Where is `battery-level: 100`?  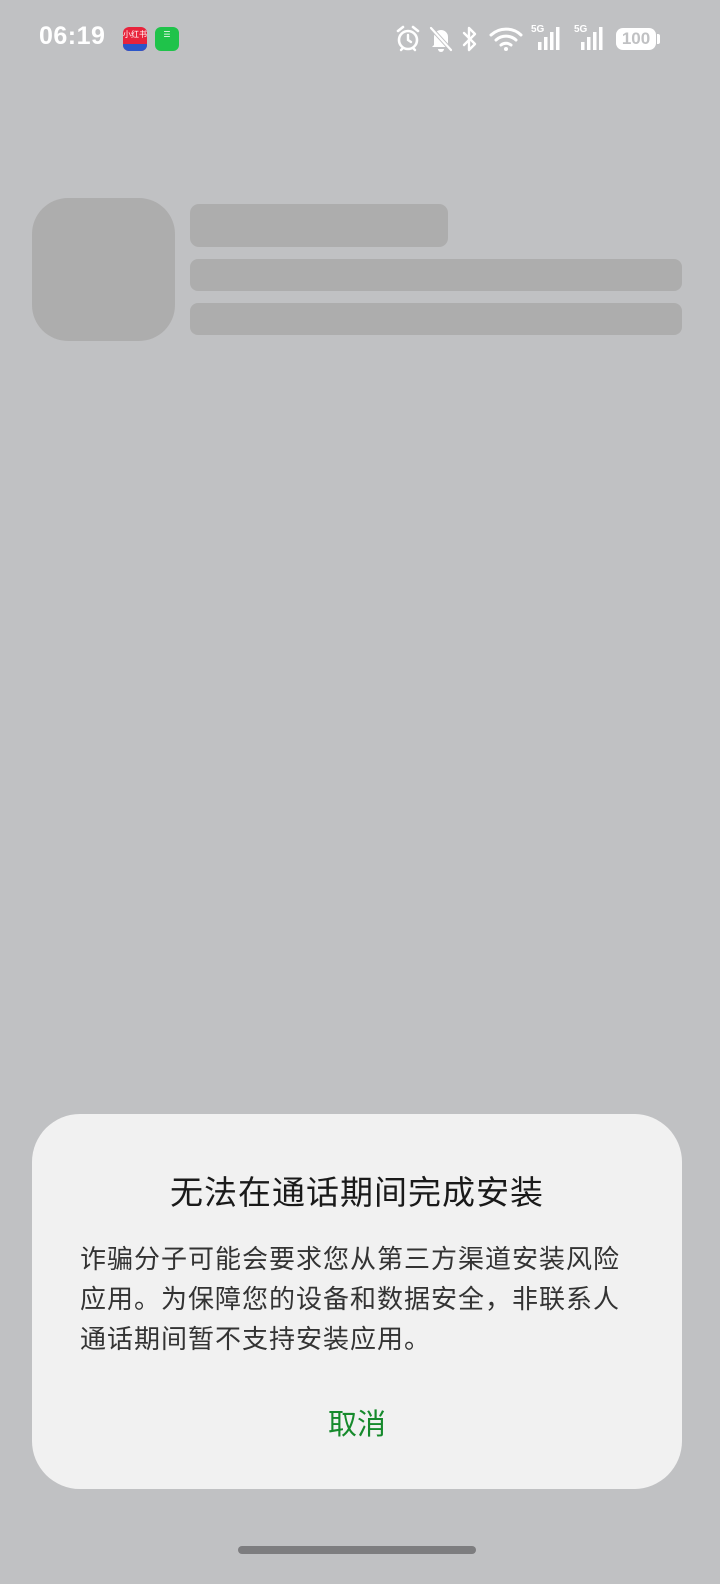
battery-level: 100 is located at coordinates (636, 38).